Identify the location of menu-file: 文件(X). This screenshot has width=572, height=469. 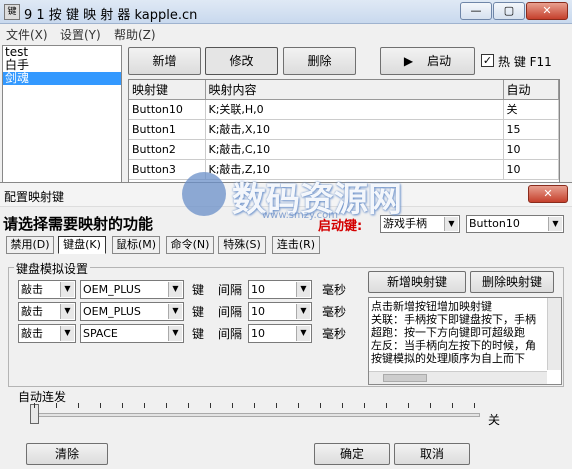
(27, 34).